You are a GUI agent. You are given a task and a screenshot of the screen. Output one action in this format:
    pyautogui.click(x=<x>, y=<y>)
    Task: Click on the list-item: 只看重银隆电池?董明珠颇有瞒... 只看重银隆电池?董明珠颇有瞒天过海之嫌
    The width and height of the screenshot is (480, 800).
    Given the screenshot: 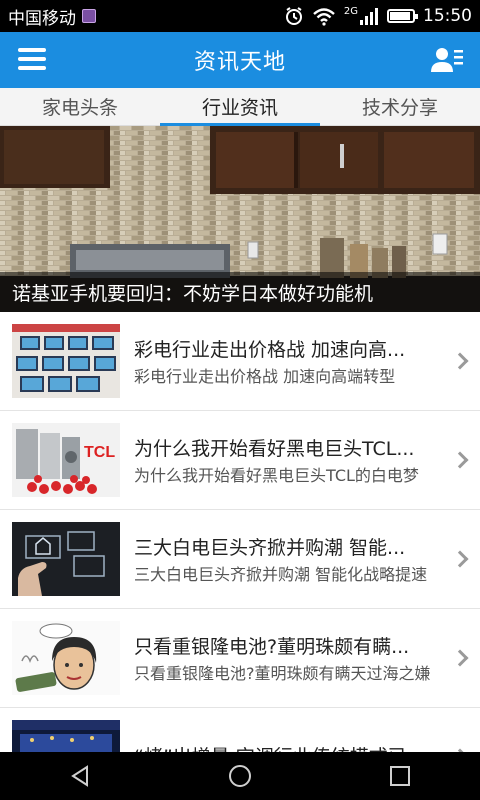 What is the action you would take?
    pyautogui.click(x=240, y=658)
    